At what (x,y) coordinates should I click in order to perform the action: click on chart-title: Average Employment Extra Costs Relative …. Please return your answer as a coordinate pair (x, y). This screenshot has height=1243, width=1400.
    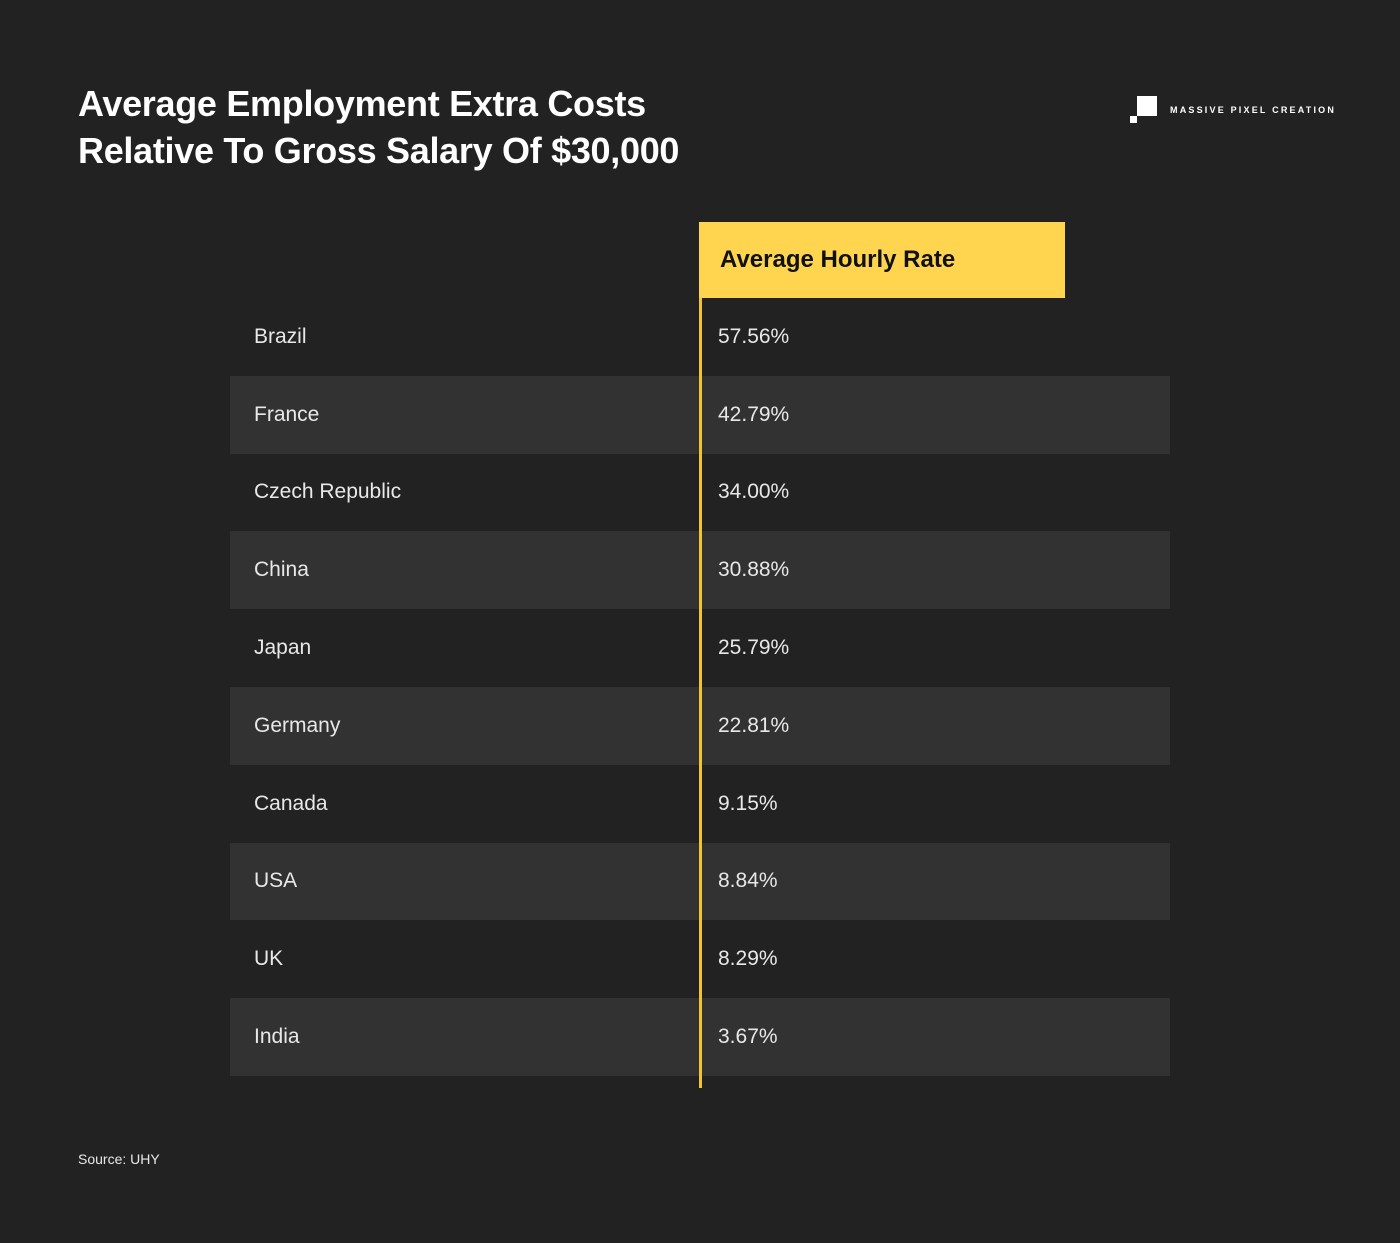
    Looking at the image, I should click on (378, 127).